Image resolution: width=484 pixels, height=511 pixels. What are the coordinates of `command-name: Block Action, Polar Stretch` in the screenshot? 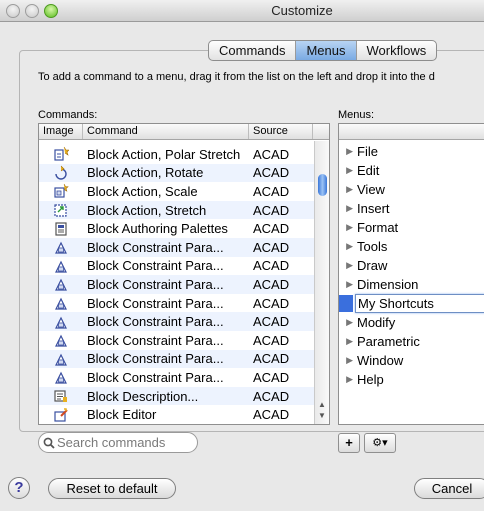 It's located at (164, 154).